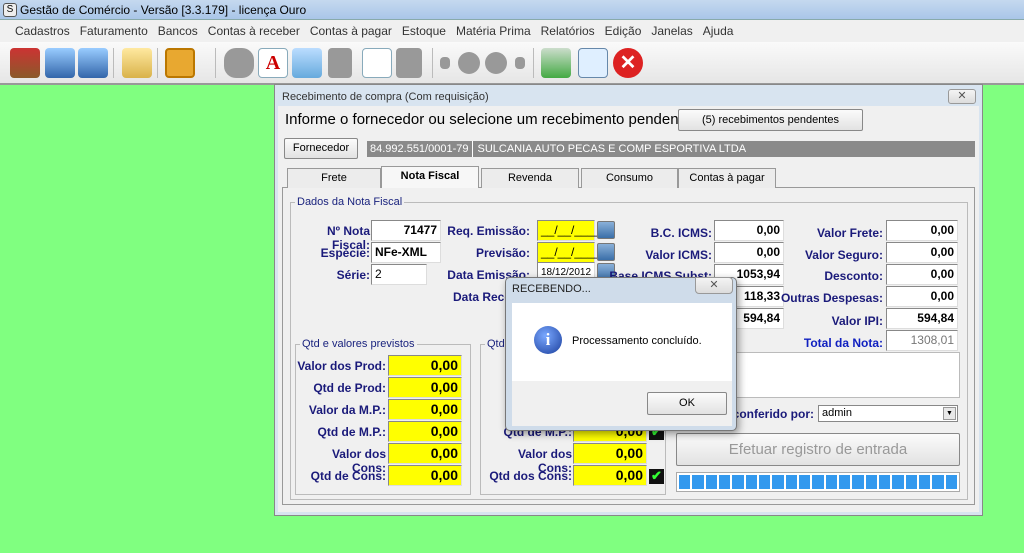  What do you see at coordinates (888, 413) in the screenshot?
I see `conferido-select: admin ▼` at bounding box center [888, 413].